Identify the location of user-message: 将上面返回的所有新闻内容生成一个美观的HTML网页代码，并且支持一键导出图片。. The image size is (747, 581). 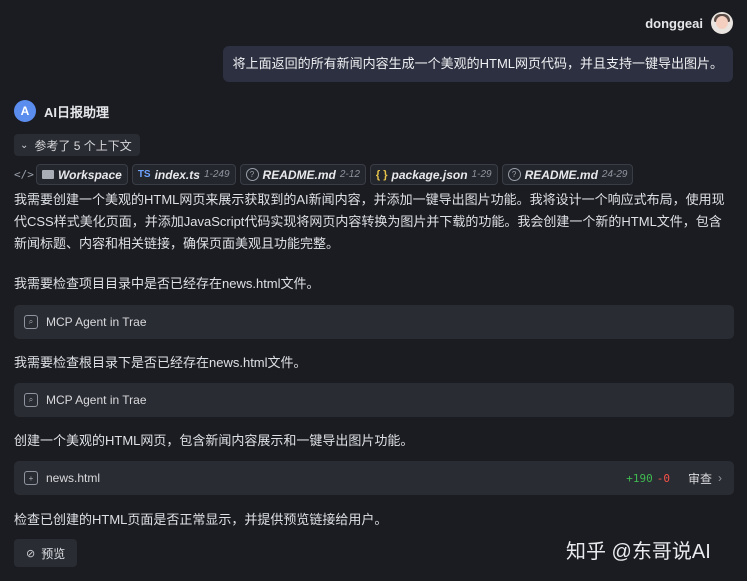
(477, 64).